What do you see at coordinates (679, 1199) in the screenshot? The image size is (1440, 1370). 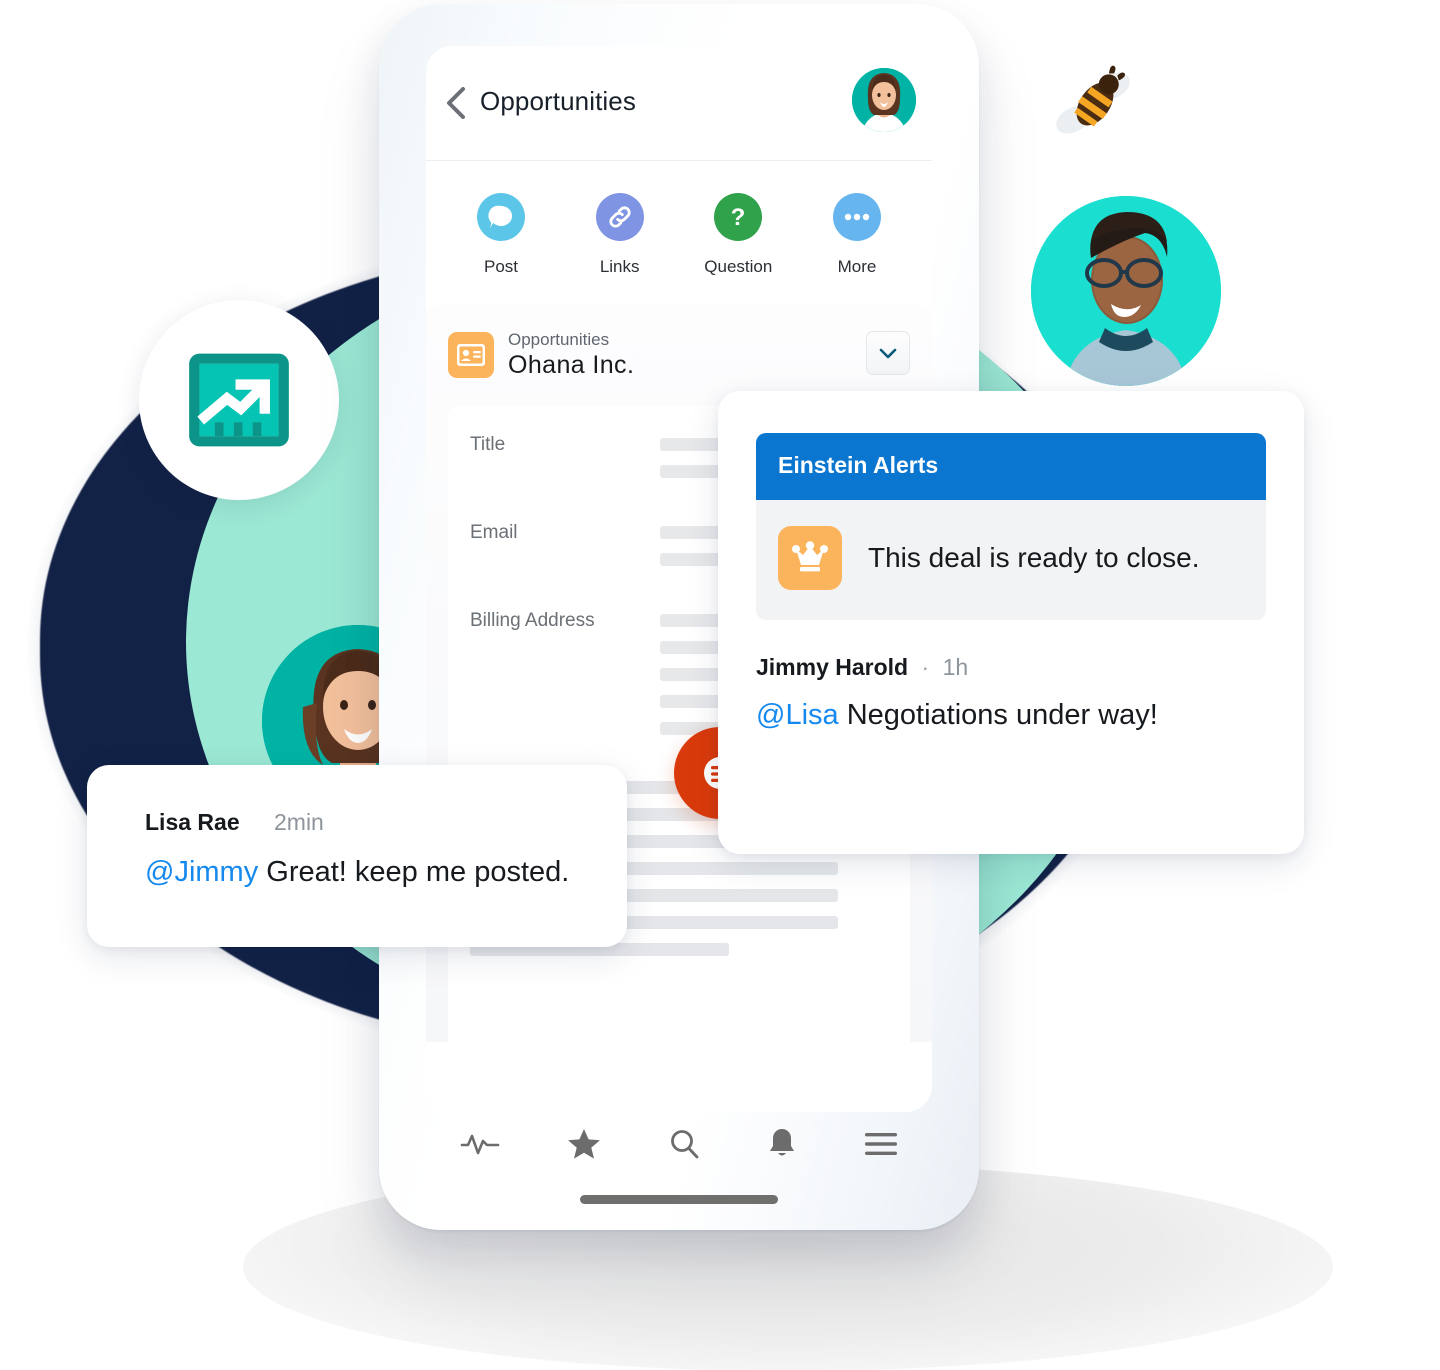 I see `home-indicator` at bounding box center [679, 1199].